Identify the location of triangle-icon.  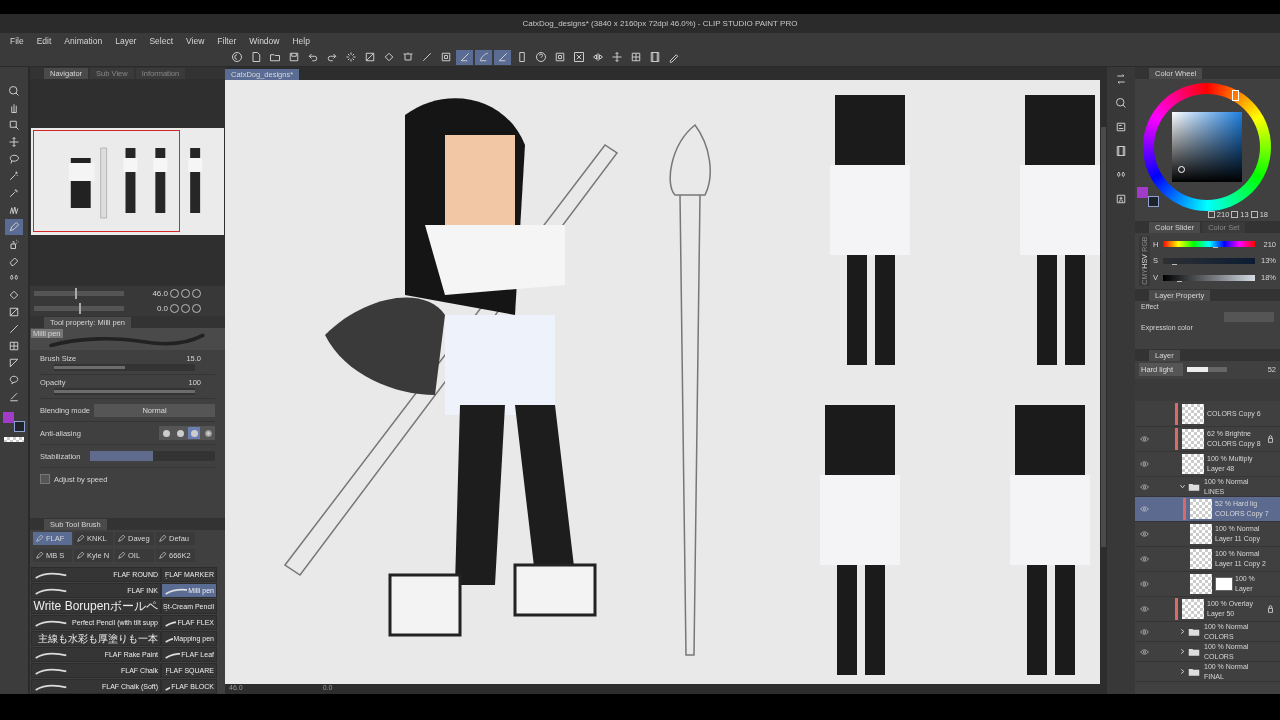
(14, 363).